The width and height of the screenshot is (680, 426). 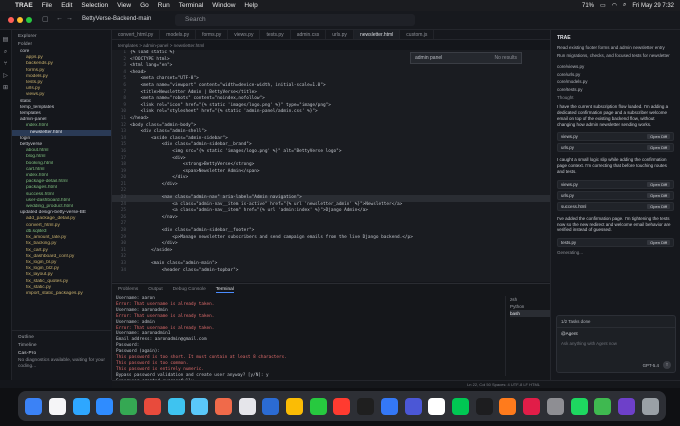 What do you see at coordinates (164, 5) in the screenshot?
I see `menu-run: Run` at bounding box center [164, 5].